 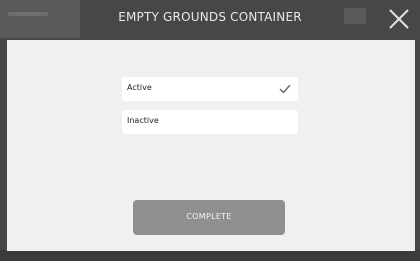 I want to click on modal-title: EMPTY GROUNDS CONTAINER, so click(x=210, y=17).